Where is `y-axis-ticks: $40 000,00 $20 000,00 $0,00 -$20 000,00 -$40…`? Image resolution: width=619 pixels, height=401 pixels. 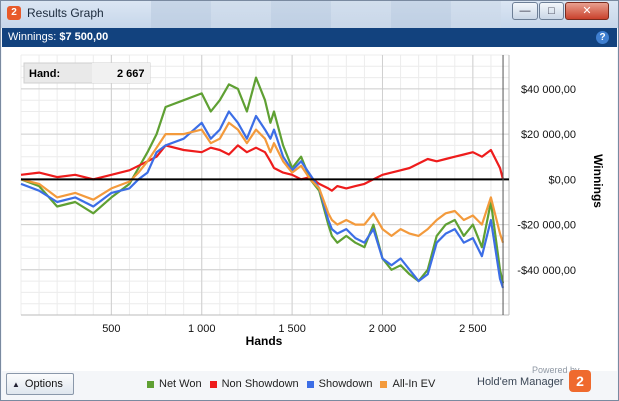 y-axis-ticks: $40 000,00 $20 000,00 $0,00 -$20 000,00 -$40… is located at coordinates (546, 180).